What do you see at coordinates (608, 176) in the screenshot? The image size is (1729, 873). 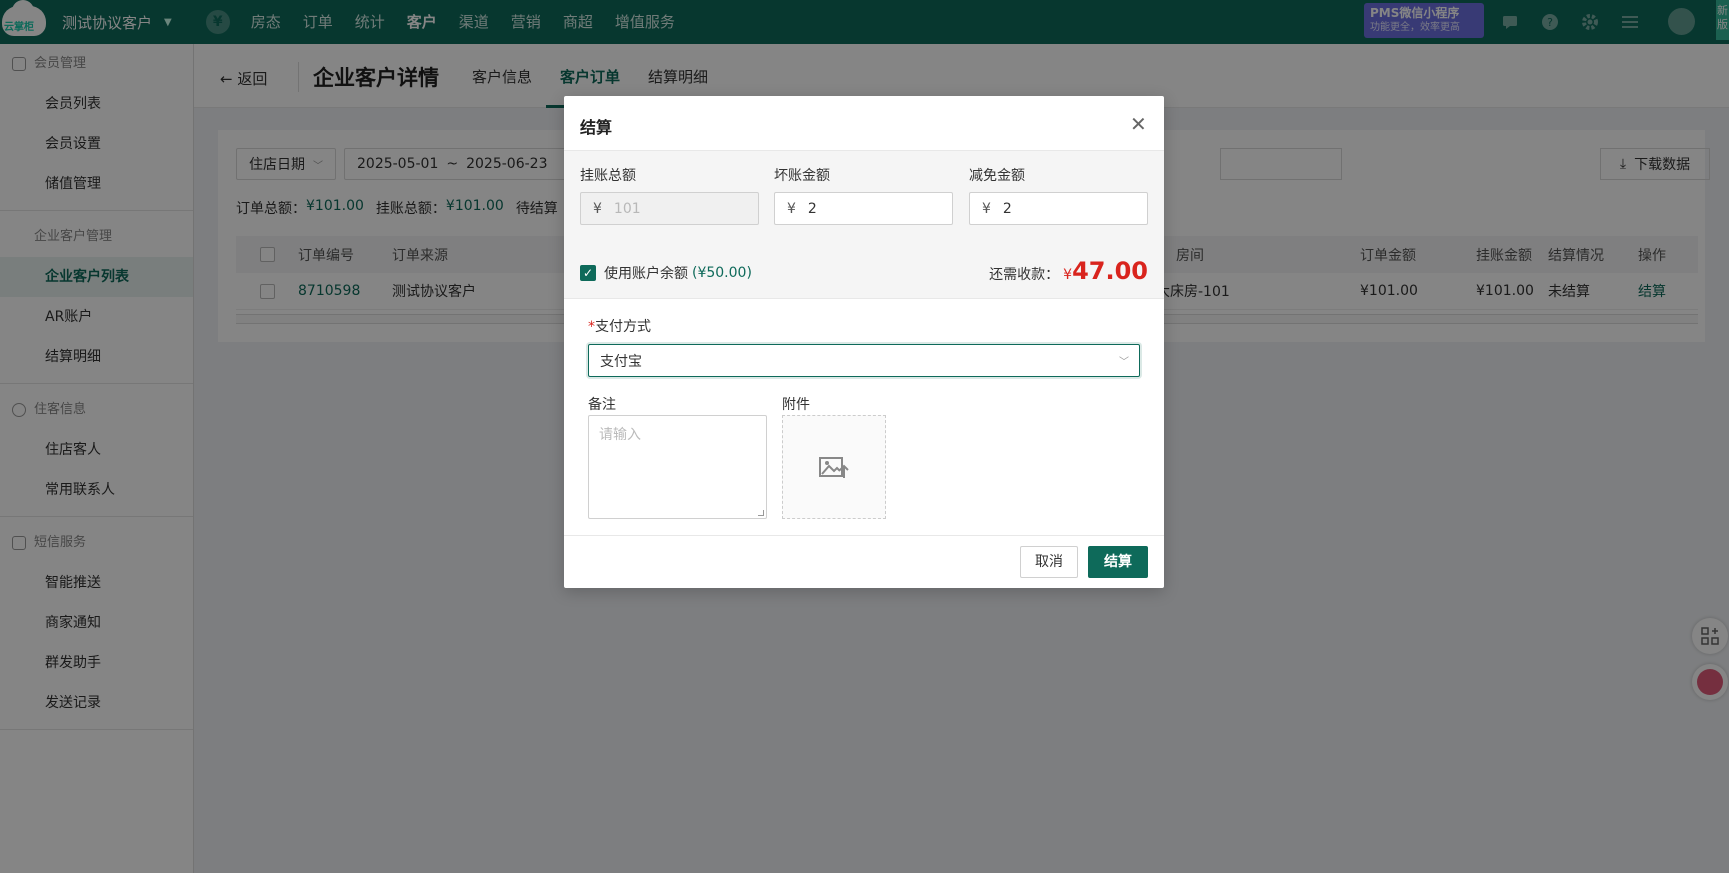 I see `hang-total-label: 挂账总额` at bounding box center [608, 176].